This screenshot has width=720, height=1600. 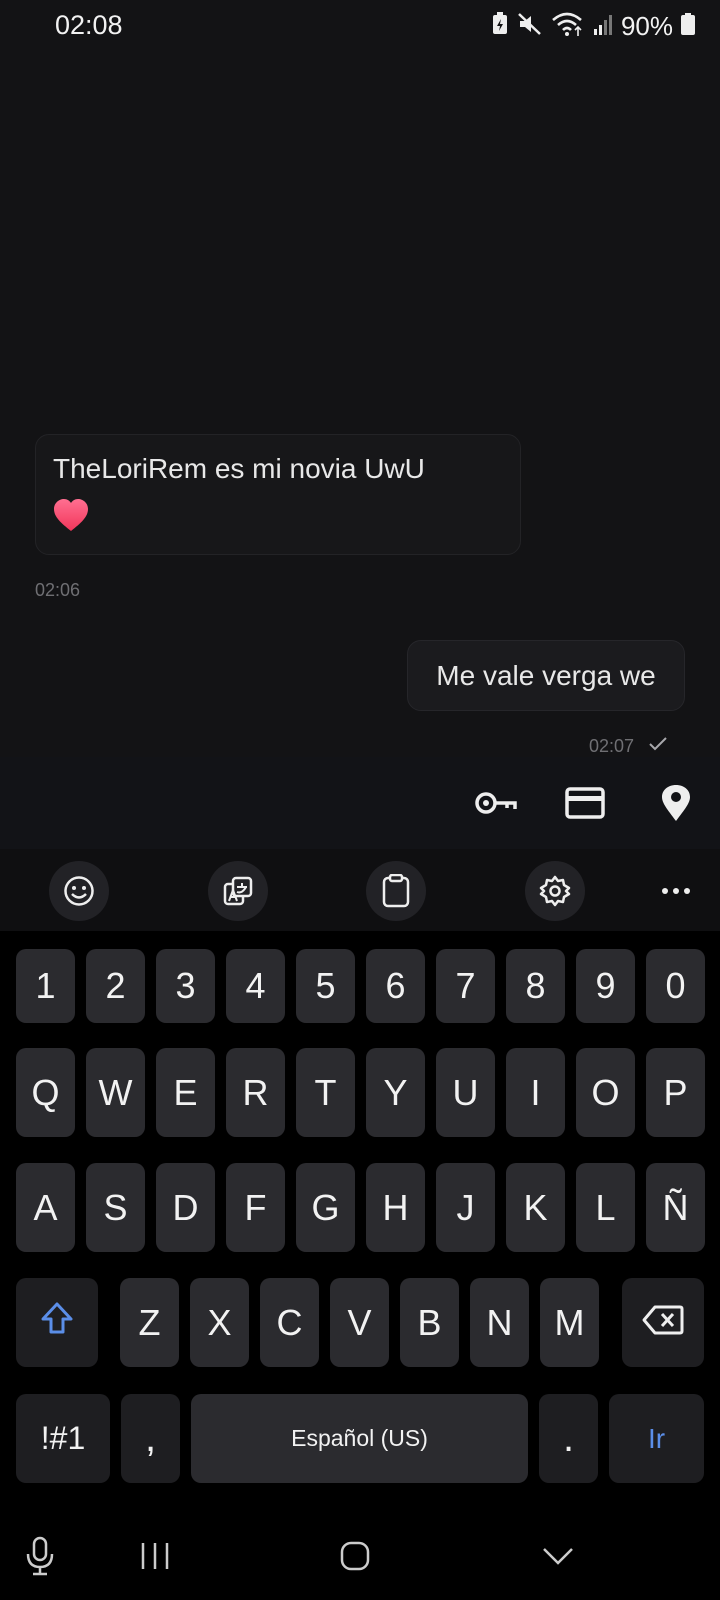 I want to click on key-n-tilde: Ñ, so click(x=675, y=1207).